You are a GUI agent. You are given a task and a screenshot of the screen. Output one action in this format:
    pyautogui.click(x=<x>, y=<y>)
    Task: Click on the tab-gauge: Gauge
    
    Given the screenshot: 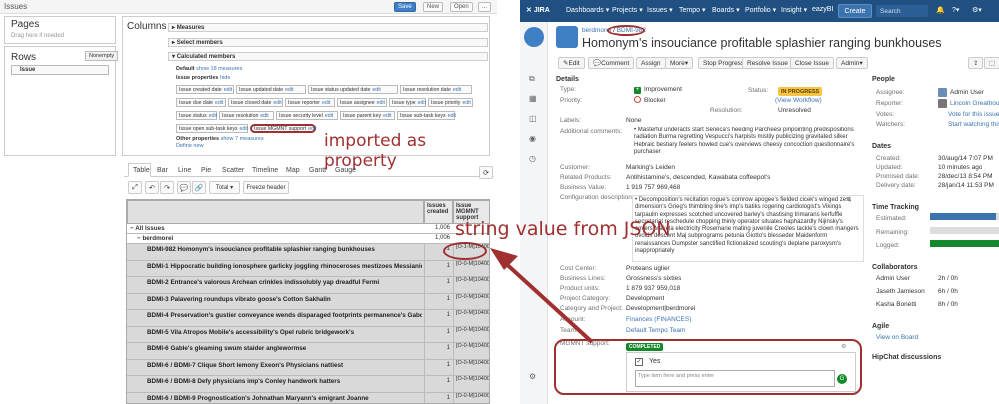 What is the action you would take?
    pyautogui.click(x=343, y=170)
    